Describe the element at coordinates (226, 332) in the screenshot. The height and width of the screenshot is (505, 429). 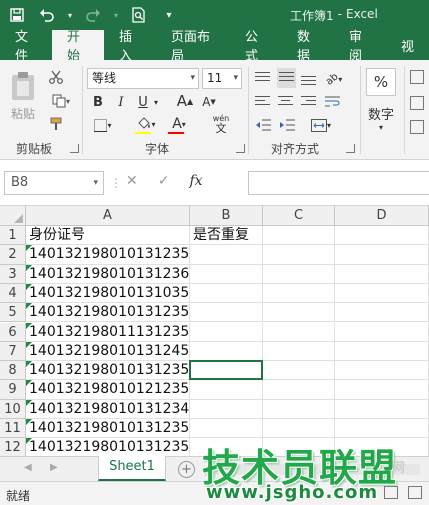
I see `cell-b6` at that location.